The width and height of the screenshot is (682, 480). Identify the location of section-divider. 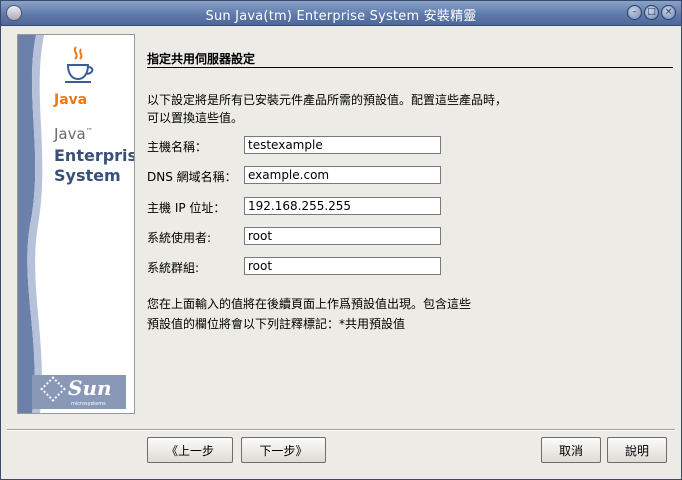
(410, 67).